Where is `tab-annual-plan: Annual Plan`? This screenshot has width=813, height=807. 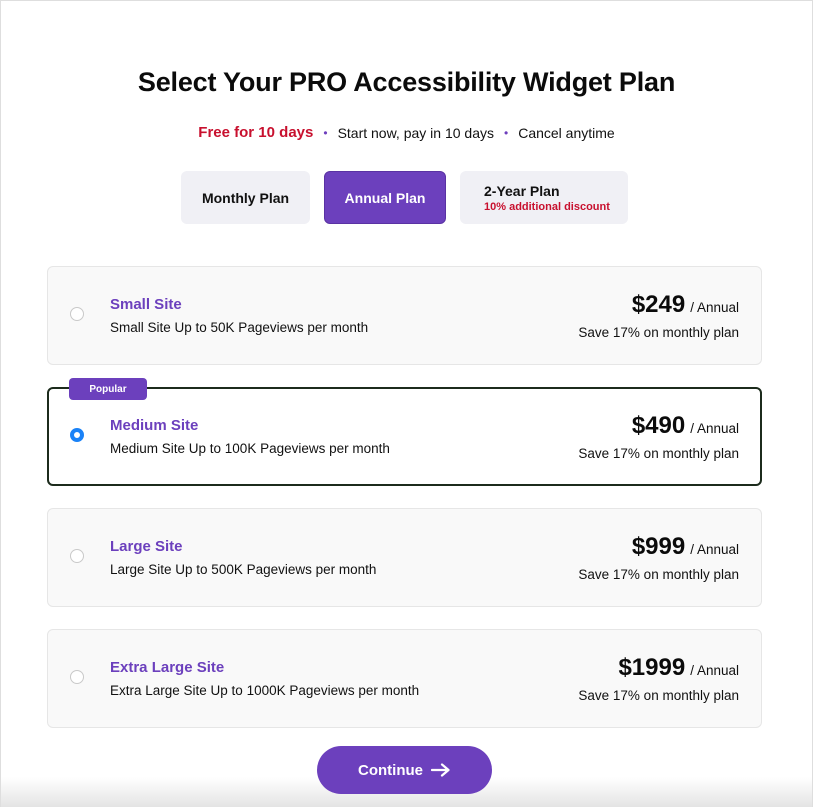
tab-annual-plan: Annual Plan is located at coordinates (385, 197).